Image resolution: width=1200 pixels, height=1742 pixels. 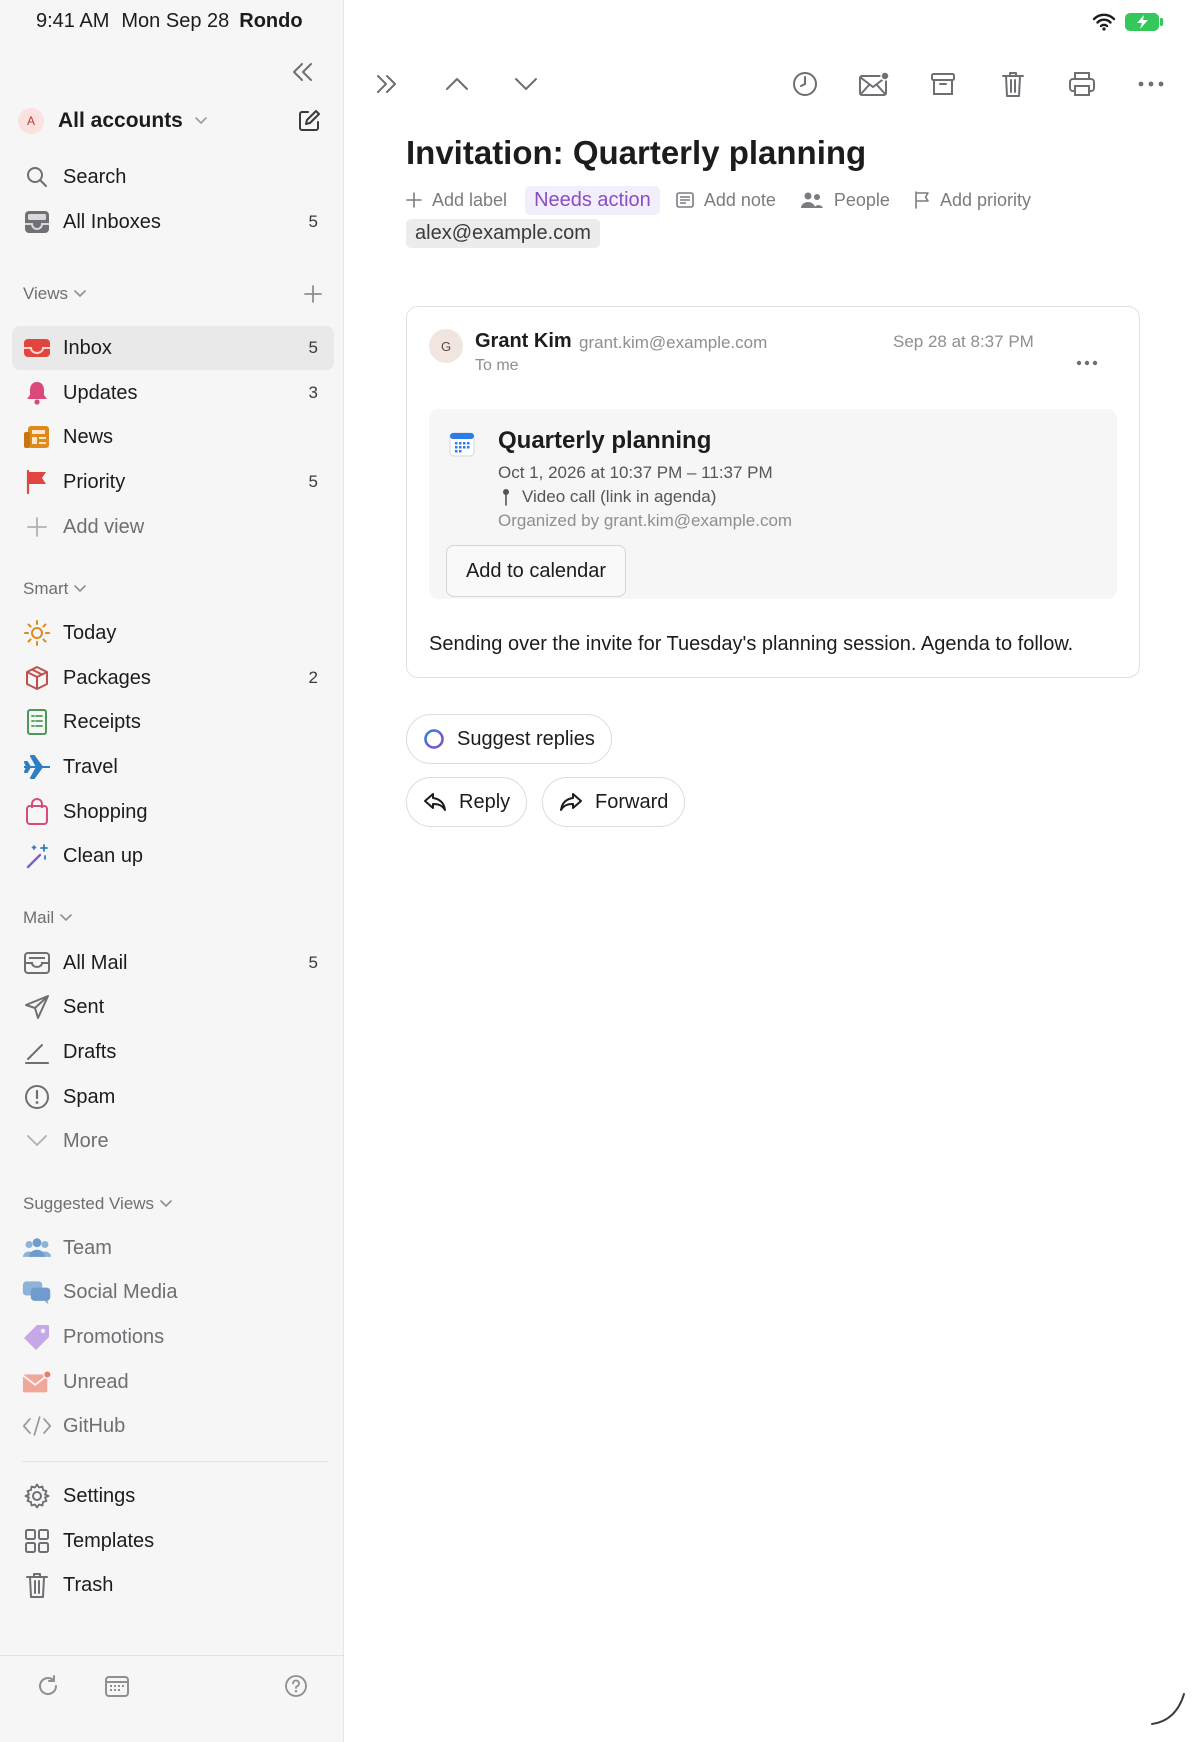 I want to click on add-note-button: Add note, so click(x=726, y=200).